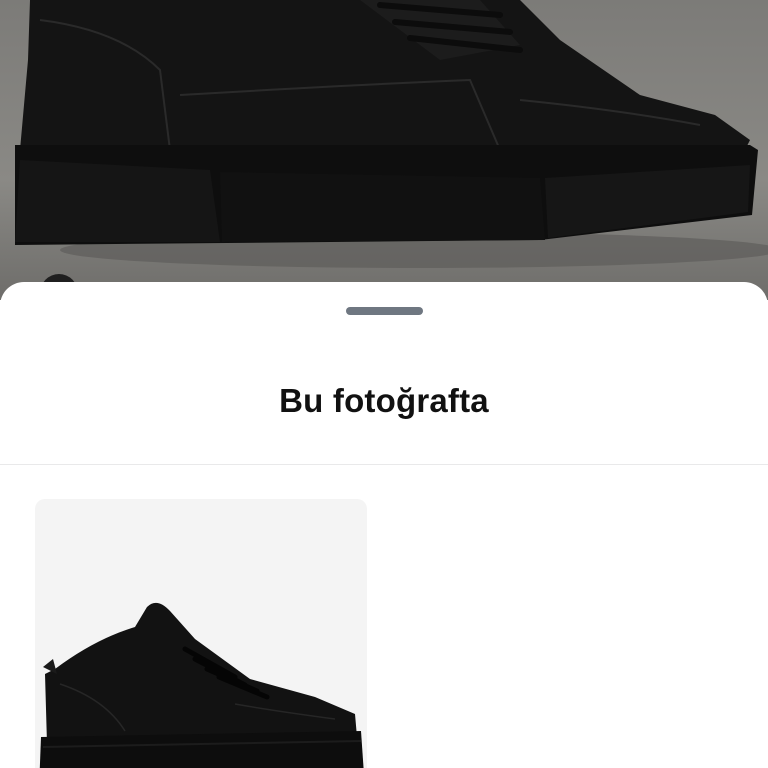 Image resolution: width=768 pixels, height=768 pixels. I want to click on sheet-title: Bu fotoğrafta, so click(384, 400).